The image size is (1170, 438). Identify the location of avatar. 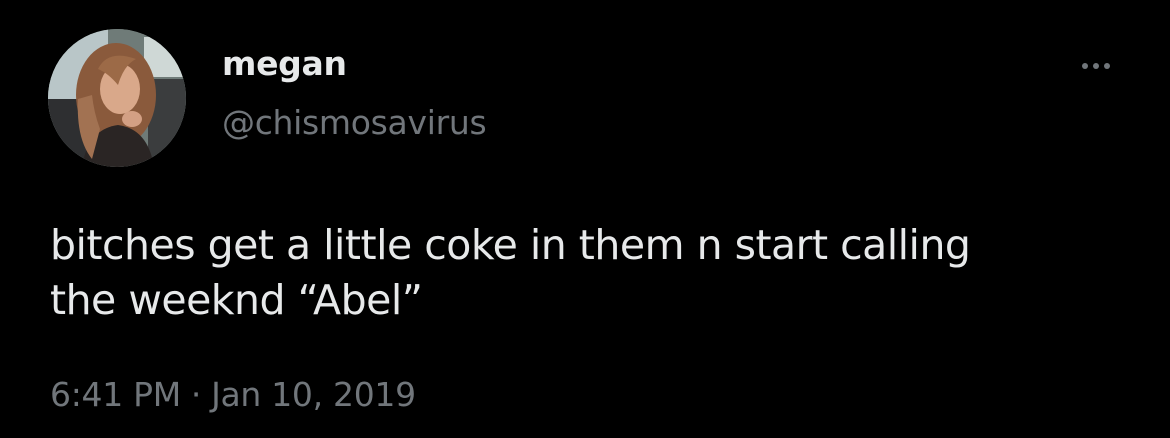
(117, 98).